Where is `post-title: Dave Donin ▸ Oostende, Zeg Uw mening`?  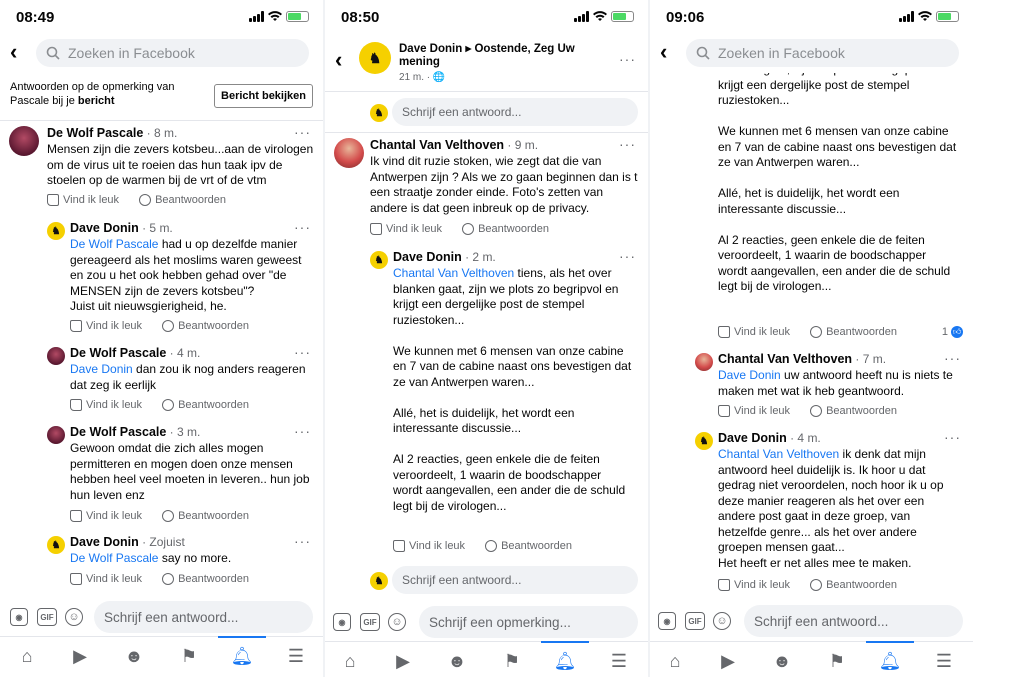 post-title: Dave Donin ▸ Oostende, Zeg Uw mening is located at coordinates (494, 56).